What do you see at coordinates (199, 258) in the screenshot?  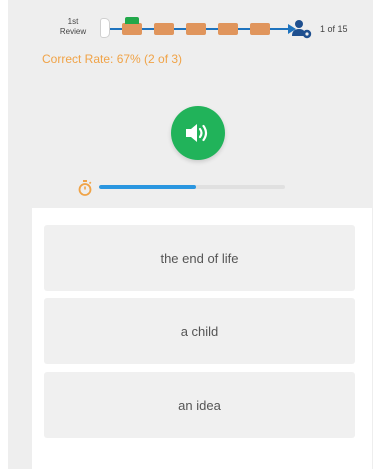 I see `answer-option-1: the end of life` at bounding box center [199, 258].